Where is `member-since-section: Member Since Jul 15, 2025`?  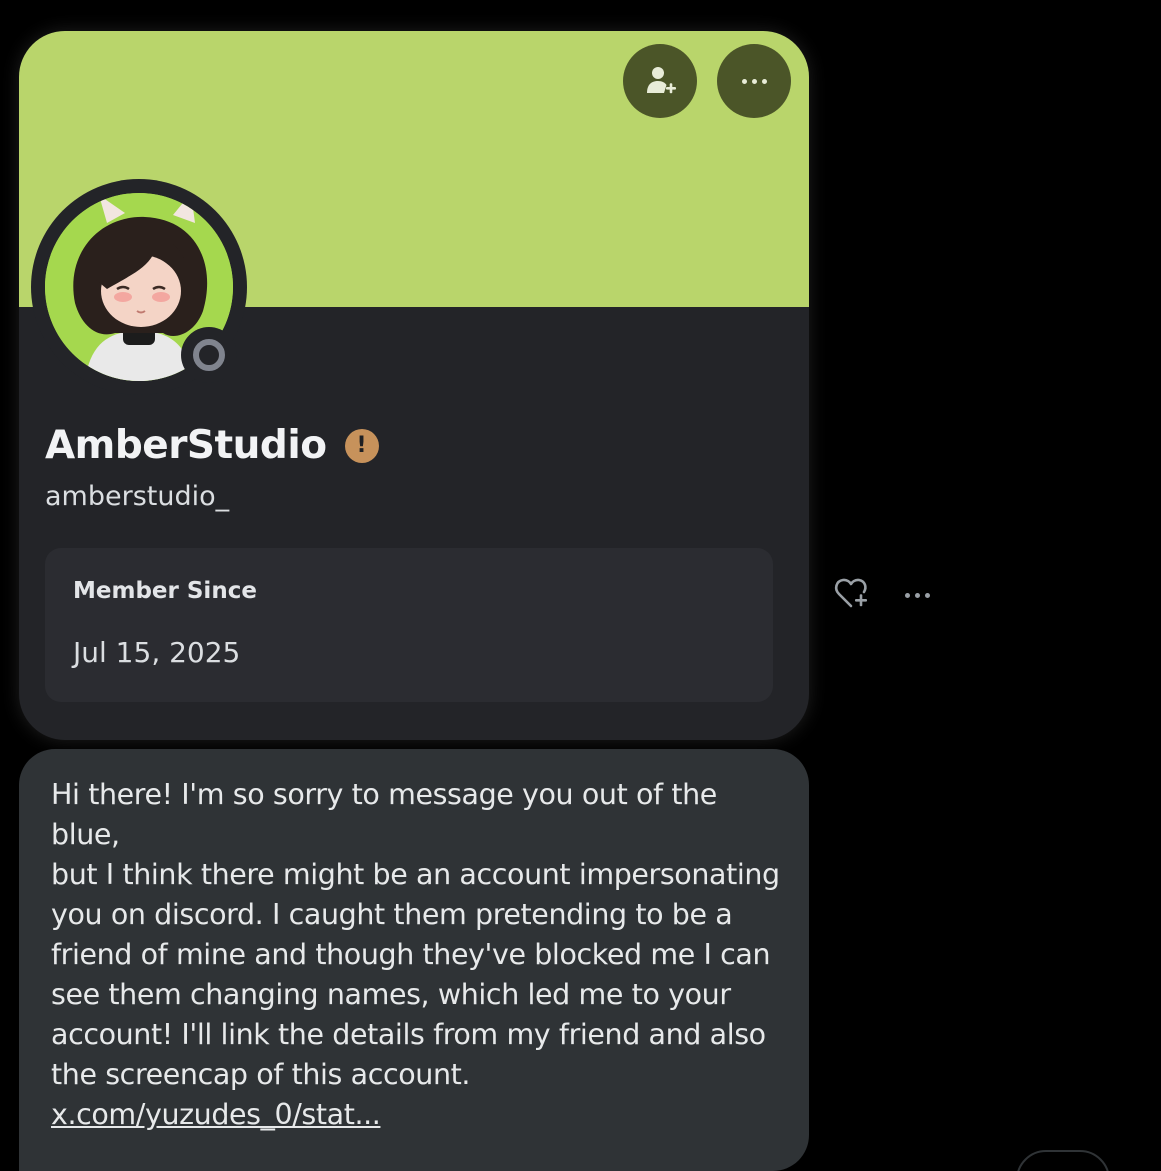
member-since-section: Member Since Jul 15, 2025 is located at coordinates (409, 625).